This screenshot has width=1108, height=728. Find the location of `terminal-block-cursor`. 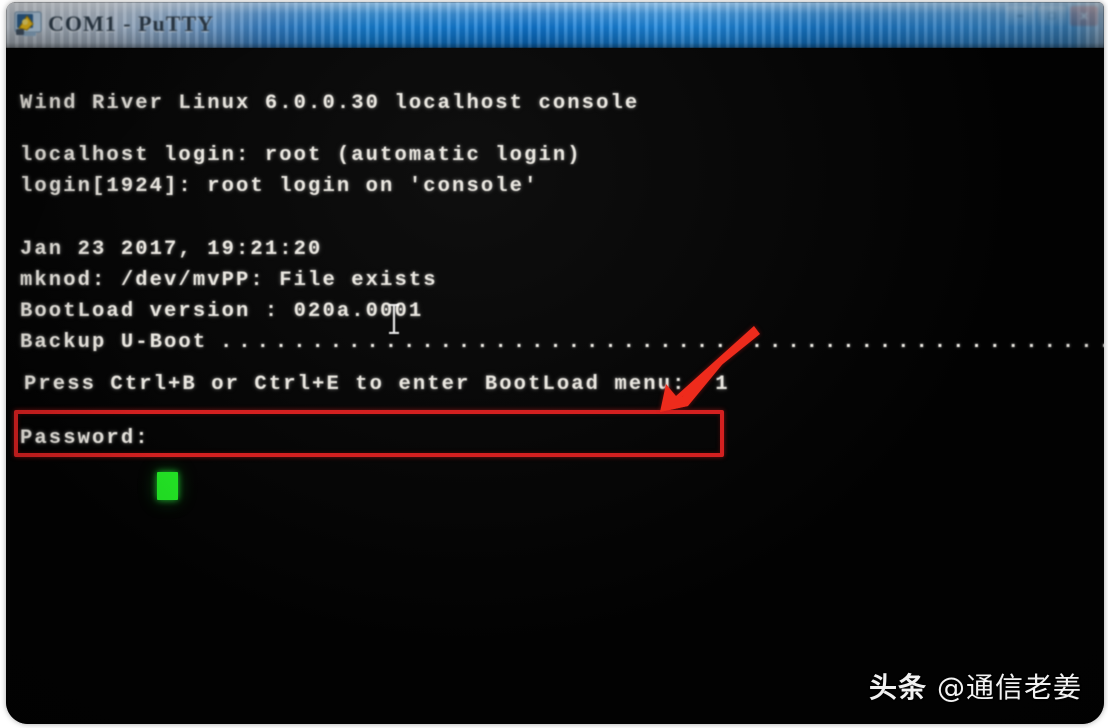

terminal-block-cursor is located at coordinates (167, 486).